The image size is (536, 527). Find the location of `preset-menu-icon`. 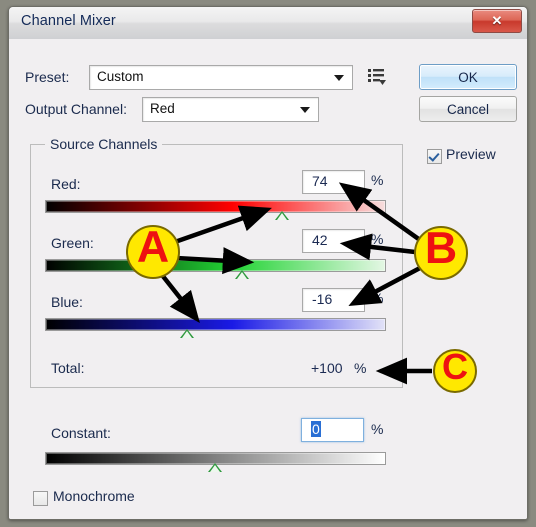

preset-menu-icon is located at coordinates (377, 76).